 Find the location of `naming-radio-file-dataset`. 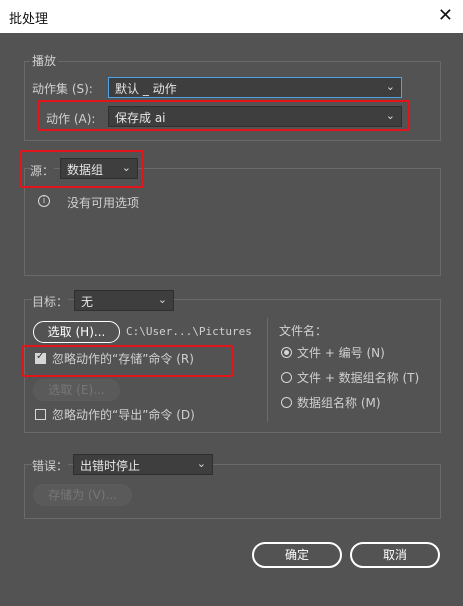

naming-radio-file-dataset is located at coordinates (286, 377).